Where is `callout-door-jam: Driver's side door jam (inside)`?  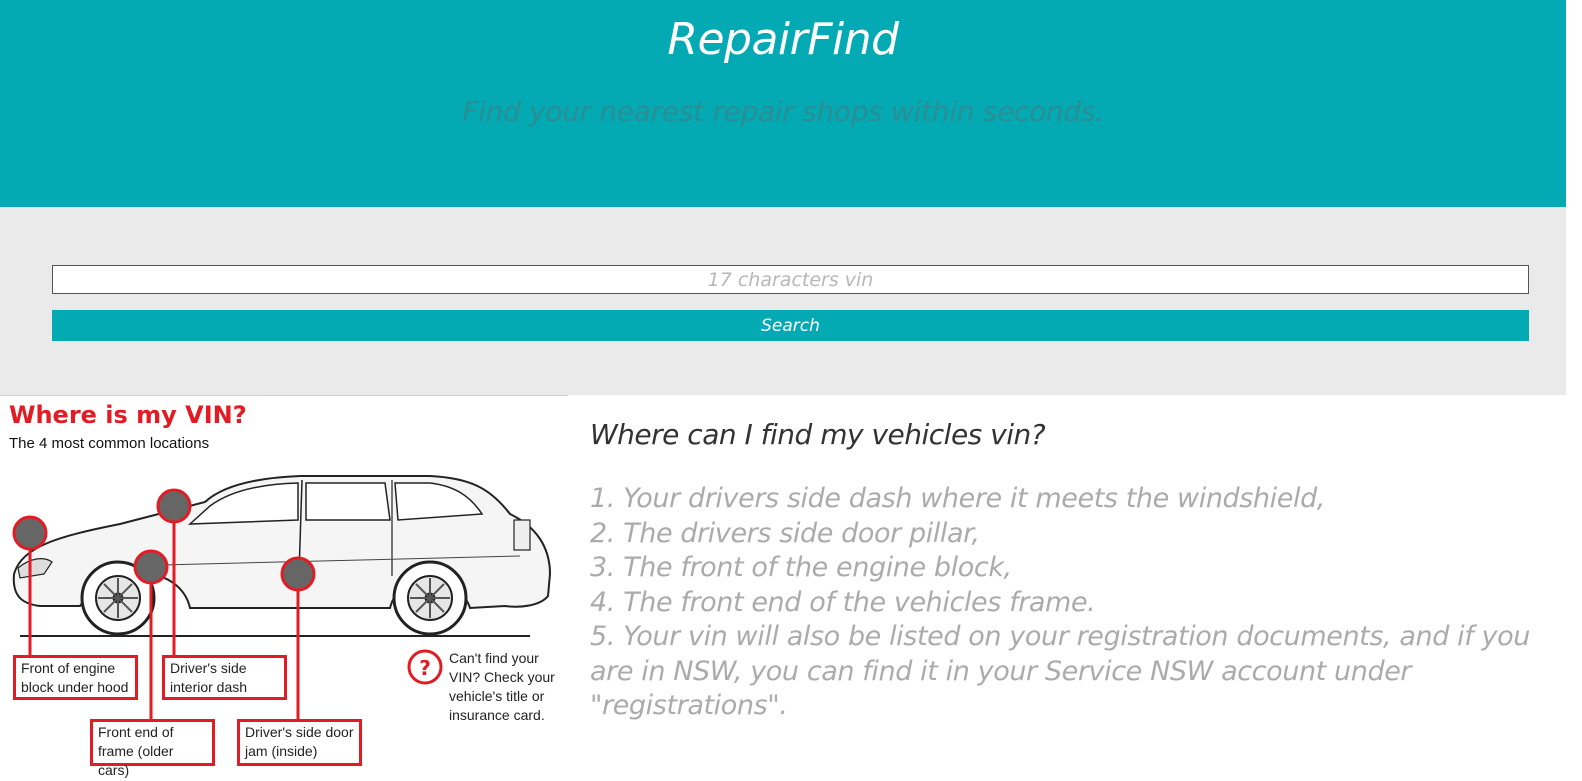
callout-door-jam: Driver's side door jam (inside) is located at coordinates (299, 742).